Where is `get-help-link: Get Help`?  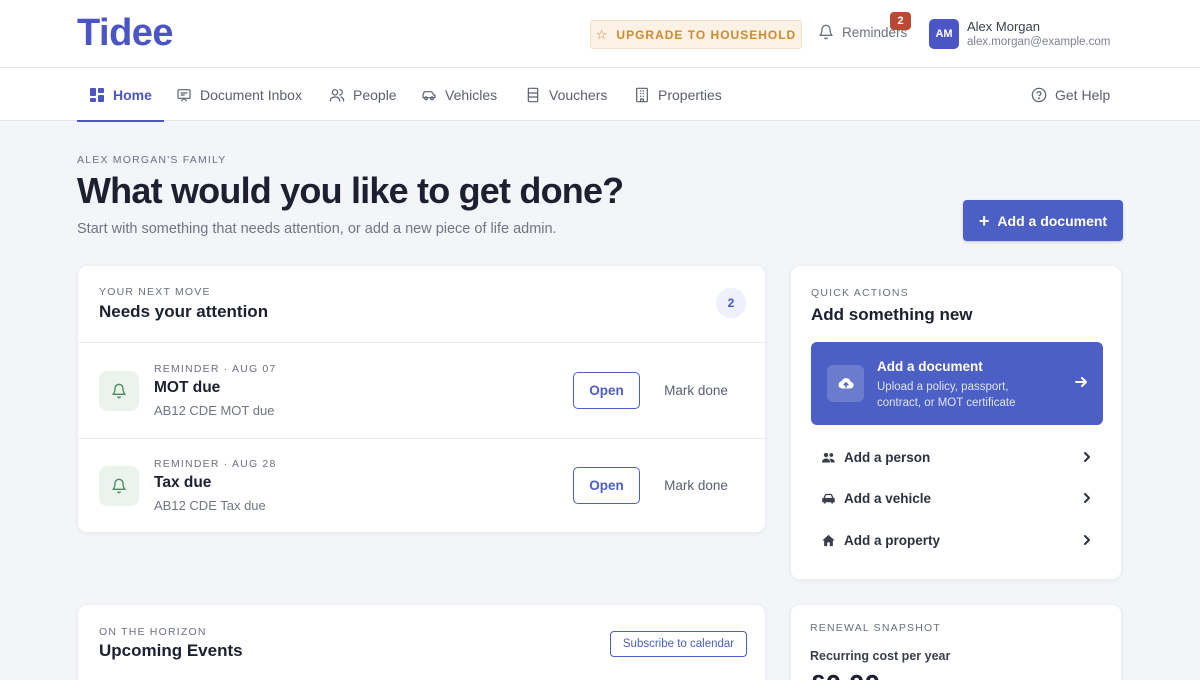 get-help-link: Get Help is located at coordinates (1070, 94).